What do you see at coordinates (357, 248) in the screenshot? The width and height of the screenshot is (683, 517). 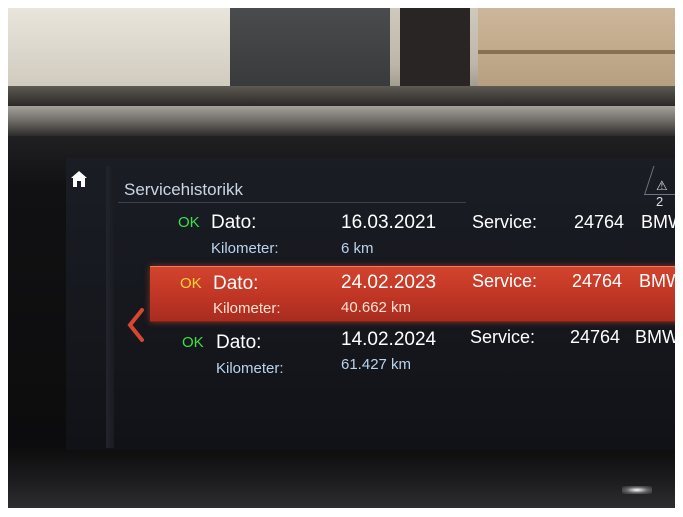 I see `service-km: 6 km` at bounding box center [357, 248].